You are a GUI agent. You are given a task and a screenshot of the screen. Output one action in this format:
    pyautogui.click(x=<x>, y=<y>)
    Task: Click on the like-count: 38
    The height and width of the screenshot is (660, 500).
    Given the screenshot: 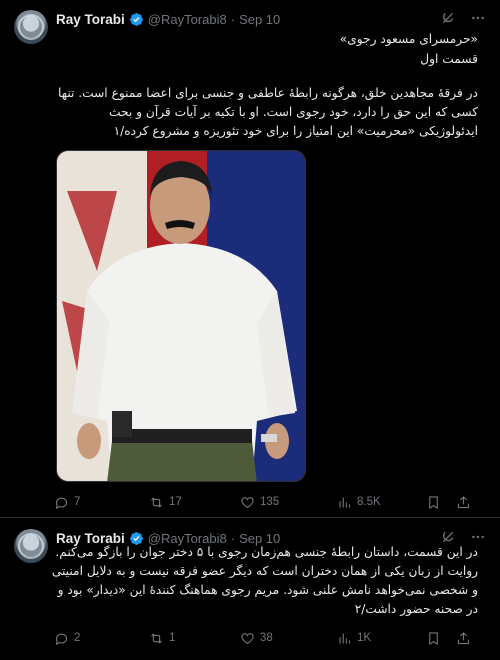 What is the action you would take?
    pyautogui.click(x=266, y=638)
    